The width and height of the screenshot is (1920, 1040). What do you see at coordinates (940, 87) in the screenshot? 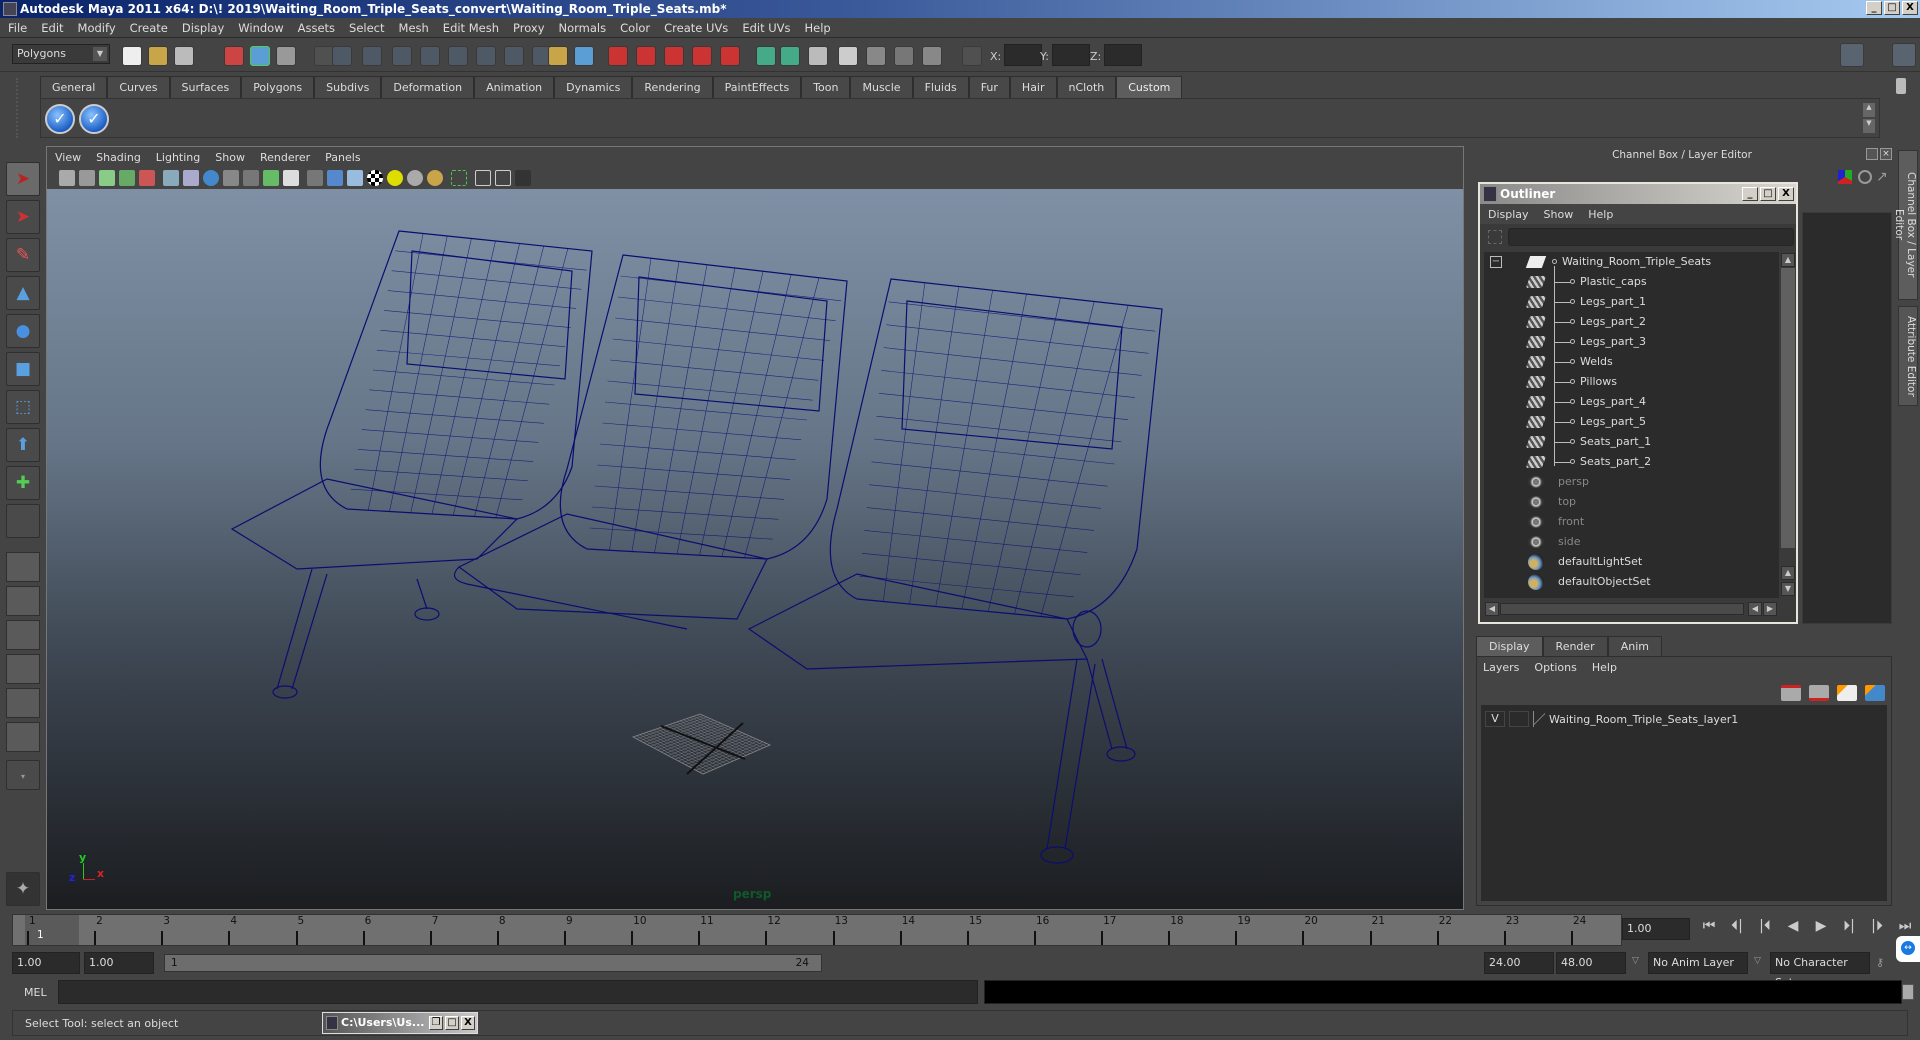
I see `shelf-tab-fluids: Fluids` at bounding box center [940, 87].